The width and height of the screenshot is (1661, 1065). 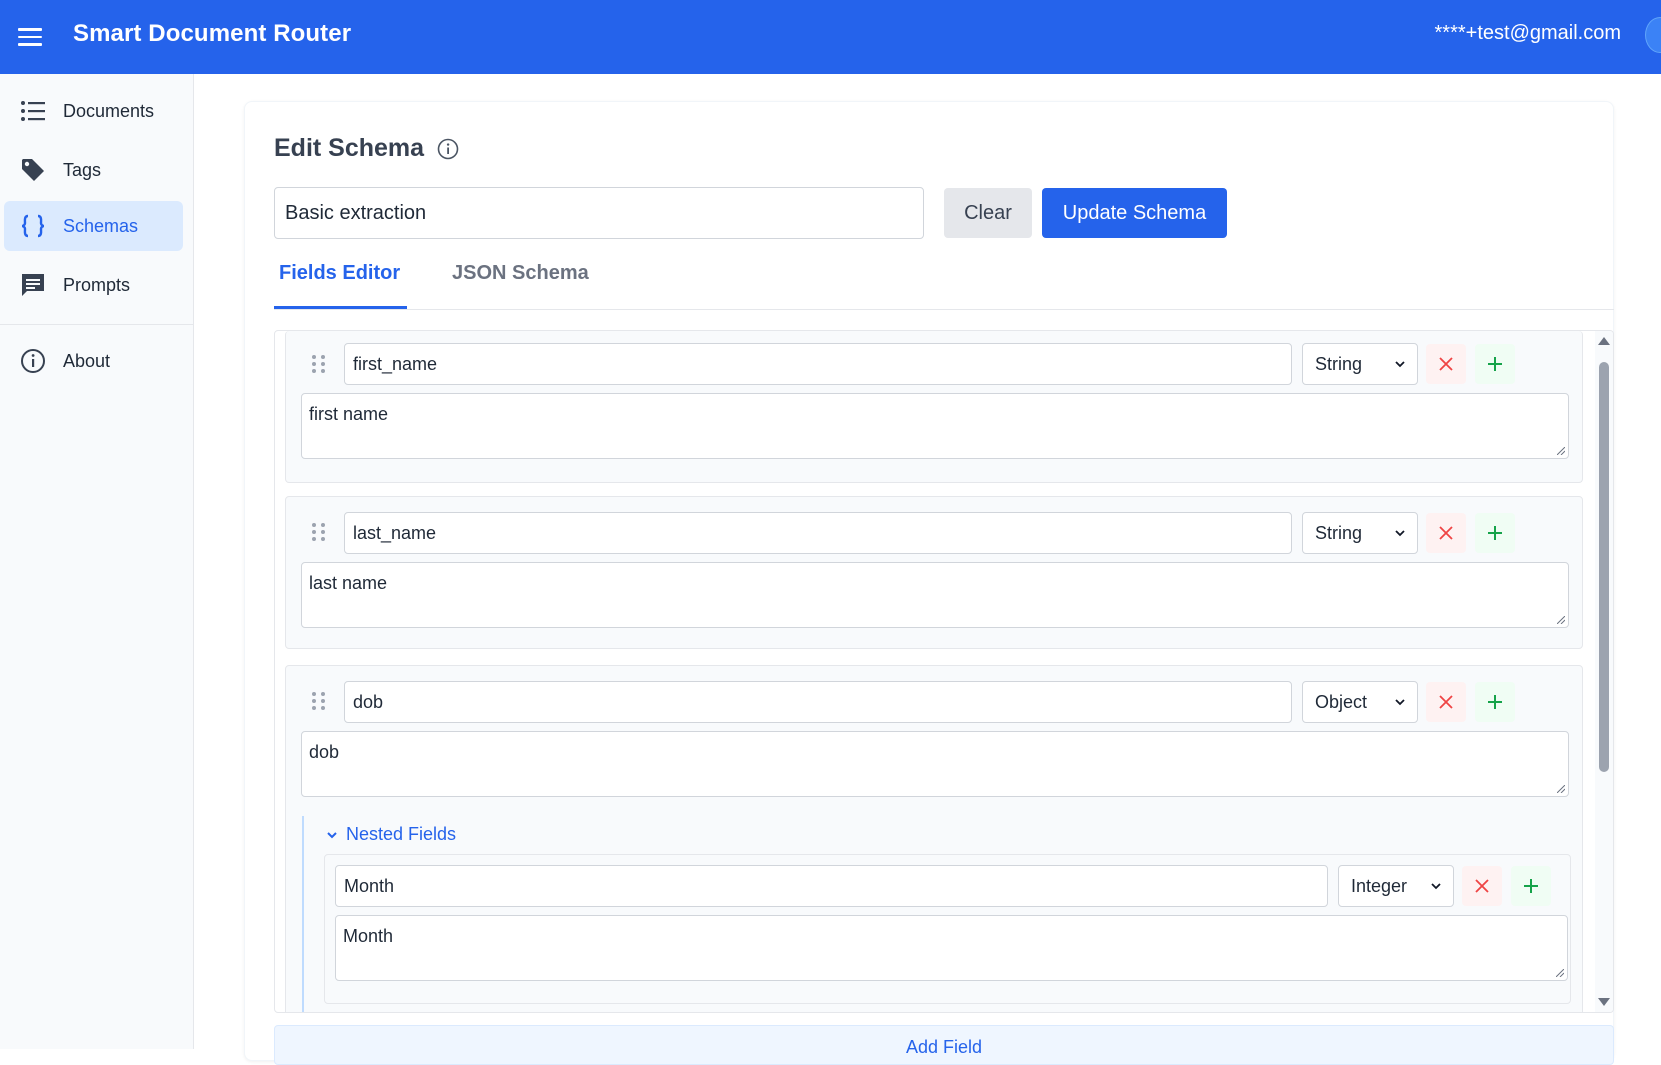 I want to click on sidebar-item-schemas: Schemas, so click(x=93, y=226).